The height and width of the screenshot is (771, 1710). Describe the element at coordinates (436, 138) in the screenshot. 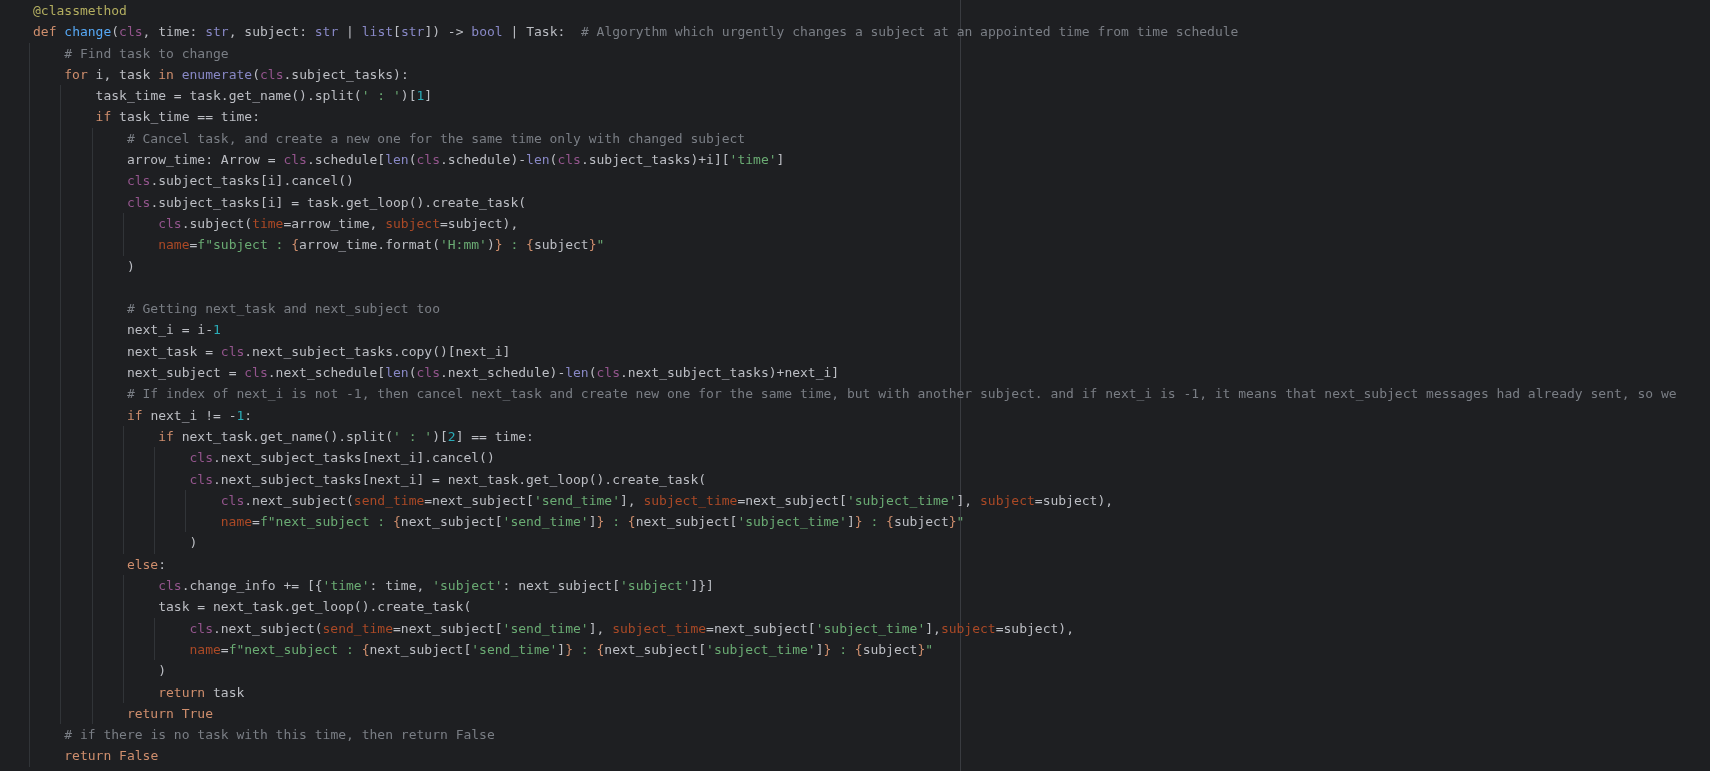

I see `code-comment: # Cancel task, and create a new one for the same time only with changed subject` at that location.